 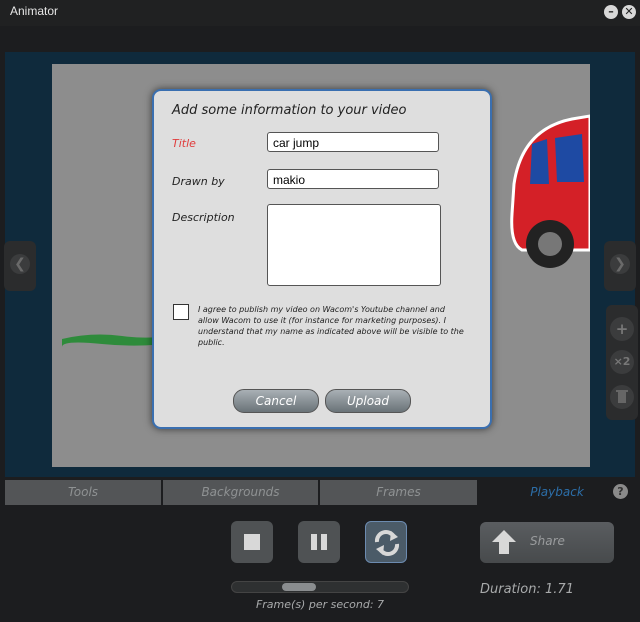 I want to click on pause-icon, so click(x=319, y=542).